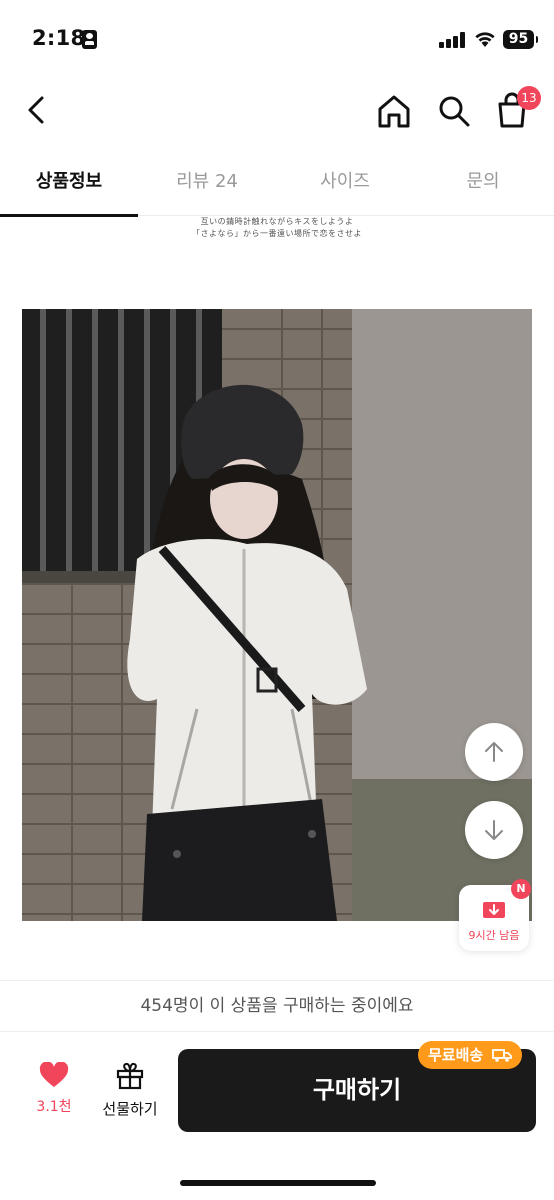 The width and height of the screenshot is (554, 1200). Describe the element at coordinates (130, 1076) in the screenshot. I see `gift-icon` at that location.